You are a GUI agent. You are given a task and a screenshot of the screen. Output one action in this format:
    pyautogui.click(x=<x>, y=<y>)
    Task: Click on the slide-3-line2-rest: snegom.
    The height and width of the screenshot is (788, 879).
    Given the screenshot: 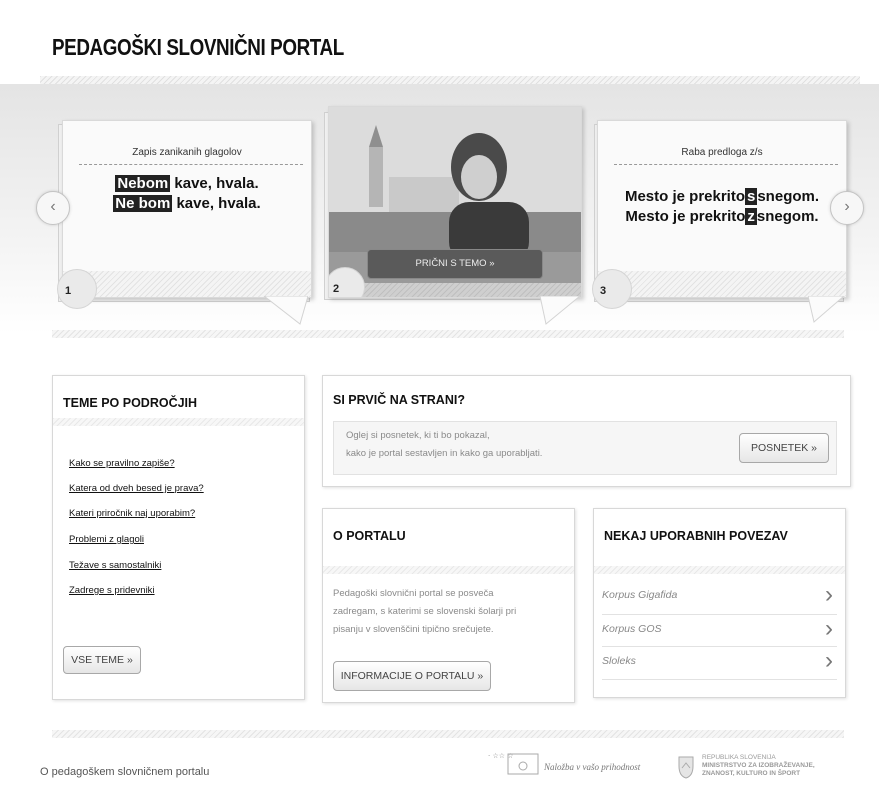 What is the action you would take?
    pyautogui.click(x=787, y=216)
    